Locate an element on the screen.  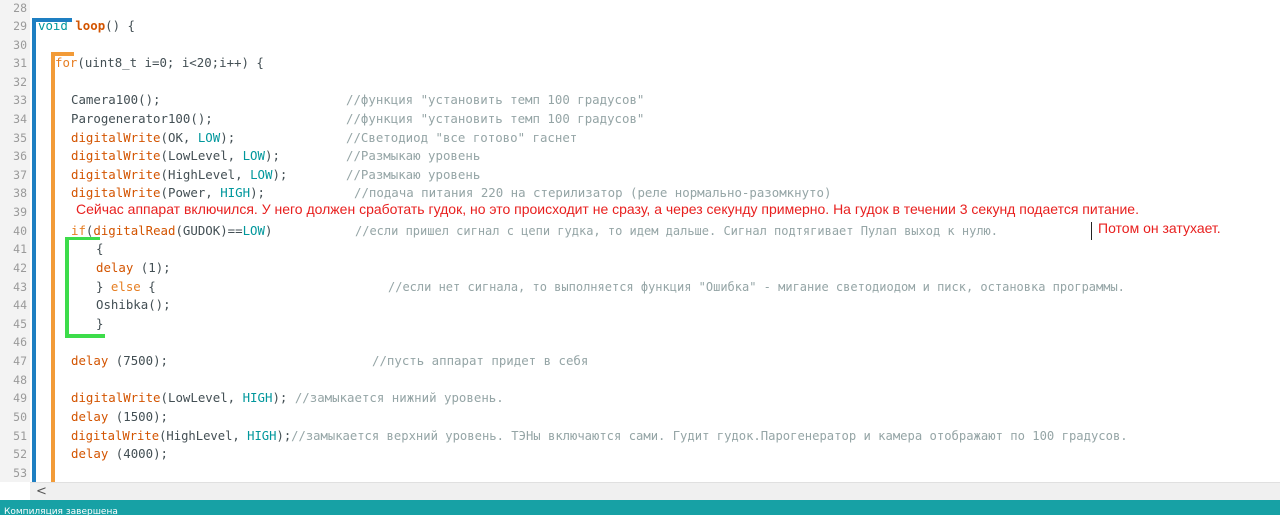
line-number: 40 is located at coordinates (20, 231).